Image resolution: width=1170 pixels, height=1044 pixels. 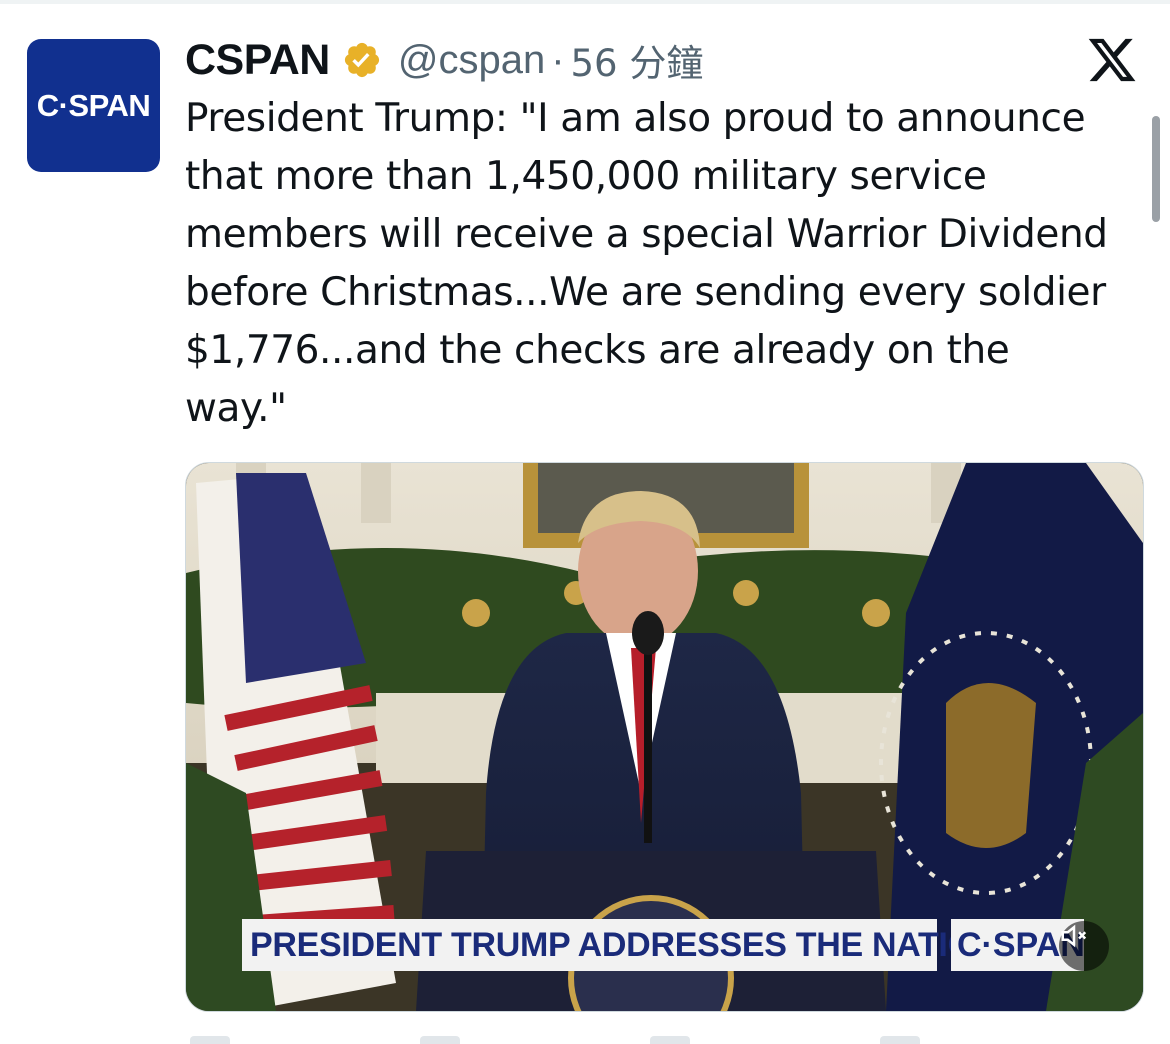 I want to click on verified-badge-icon, so click(x=362, y=60).